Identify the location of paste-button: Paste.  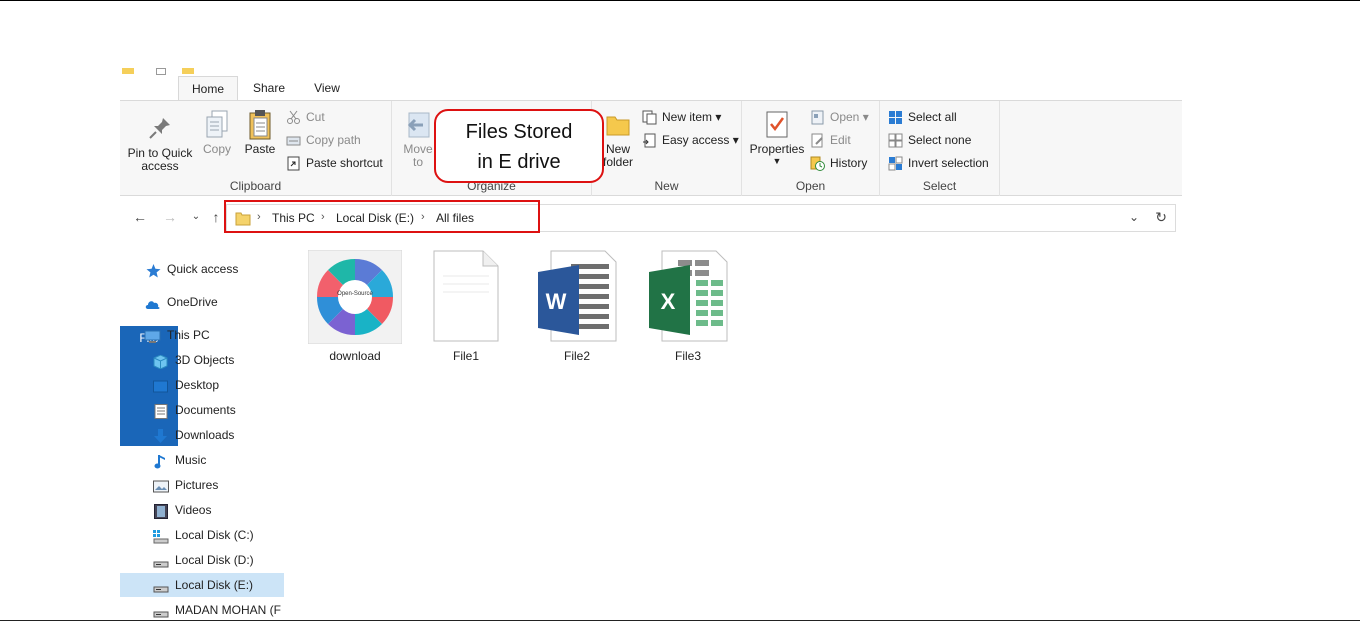
(260, 132).